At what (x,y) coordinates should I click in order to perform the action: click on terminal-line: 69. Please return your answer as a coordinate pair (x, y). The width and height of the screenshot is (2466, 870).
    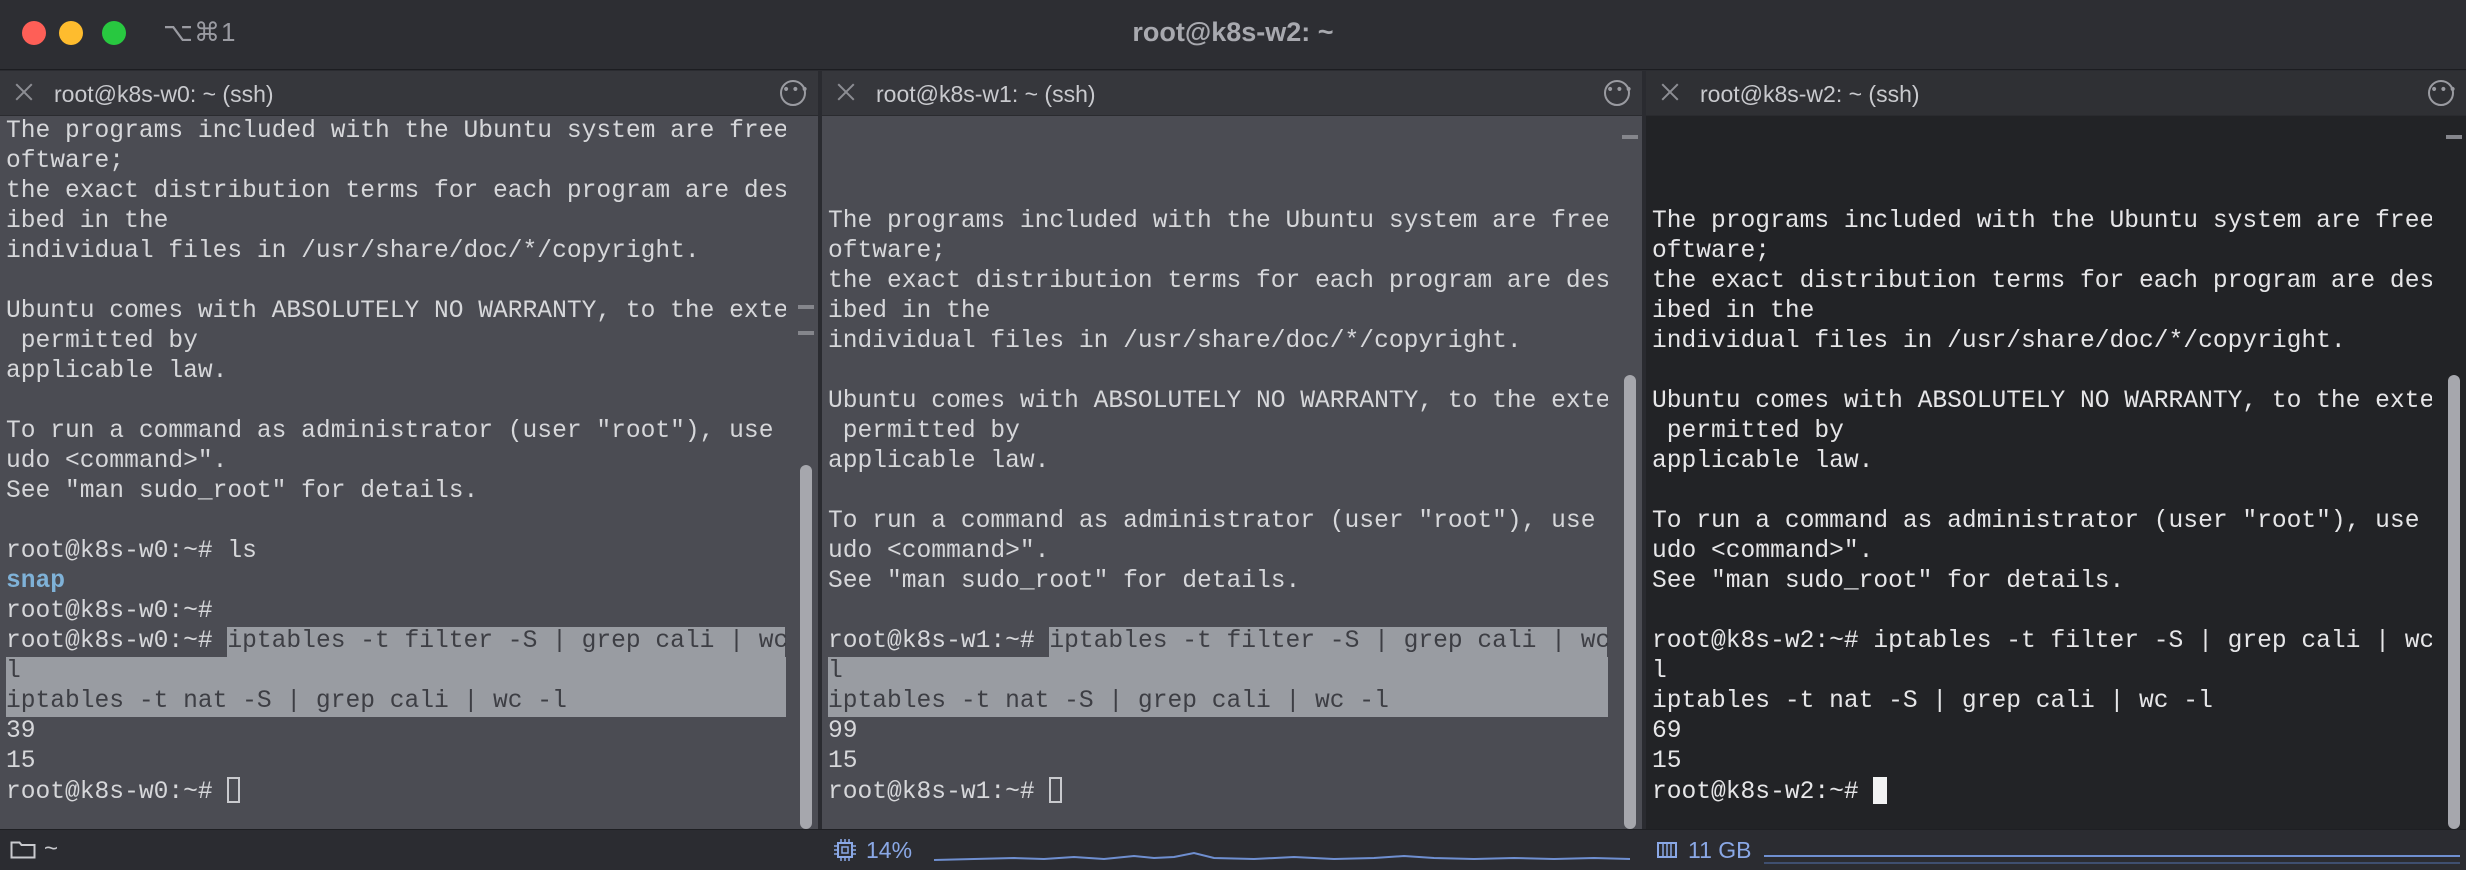
    Looking at the image, I should click on (1667, 731).